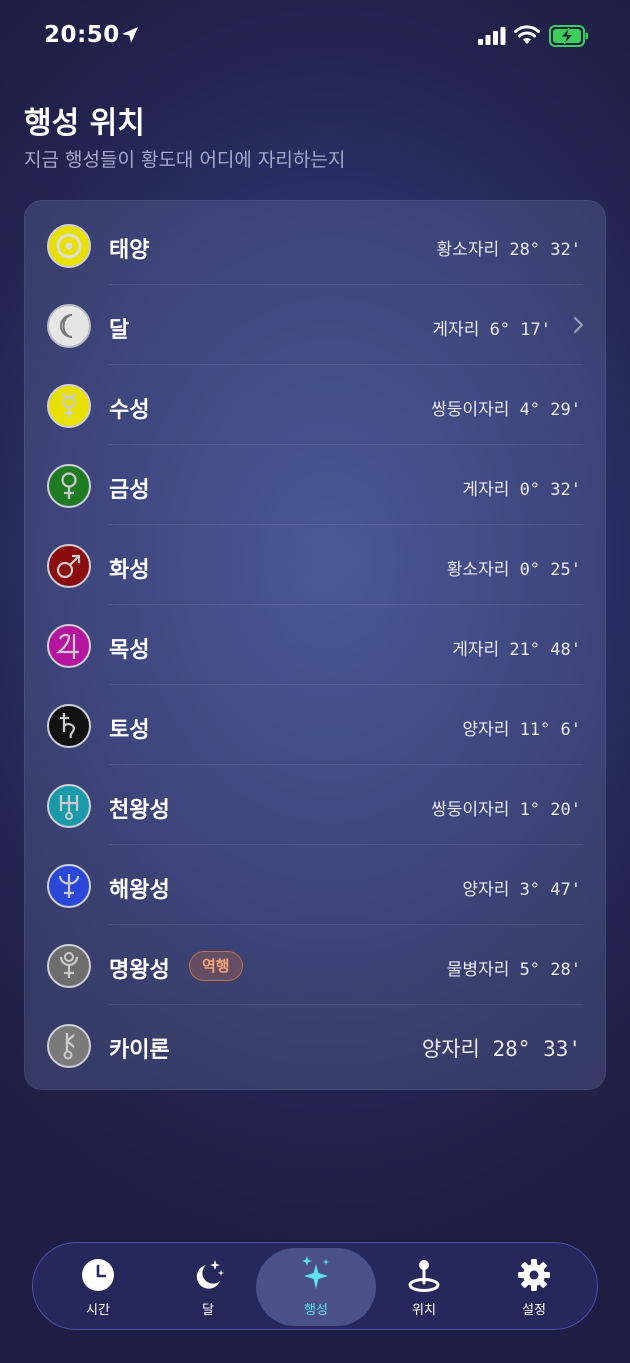 The image size is (630, 1363). I want to click on planet-position: 게자리 21° 48', so click(516, 650).